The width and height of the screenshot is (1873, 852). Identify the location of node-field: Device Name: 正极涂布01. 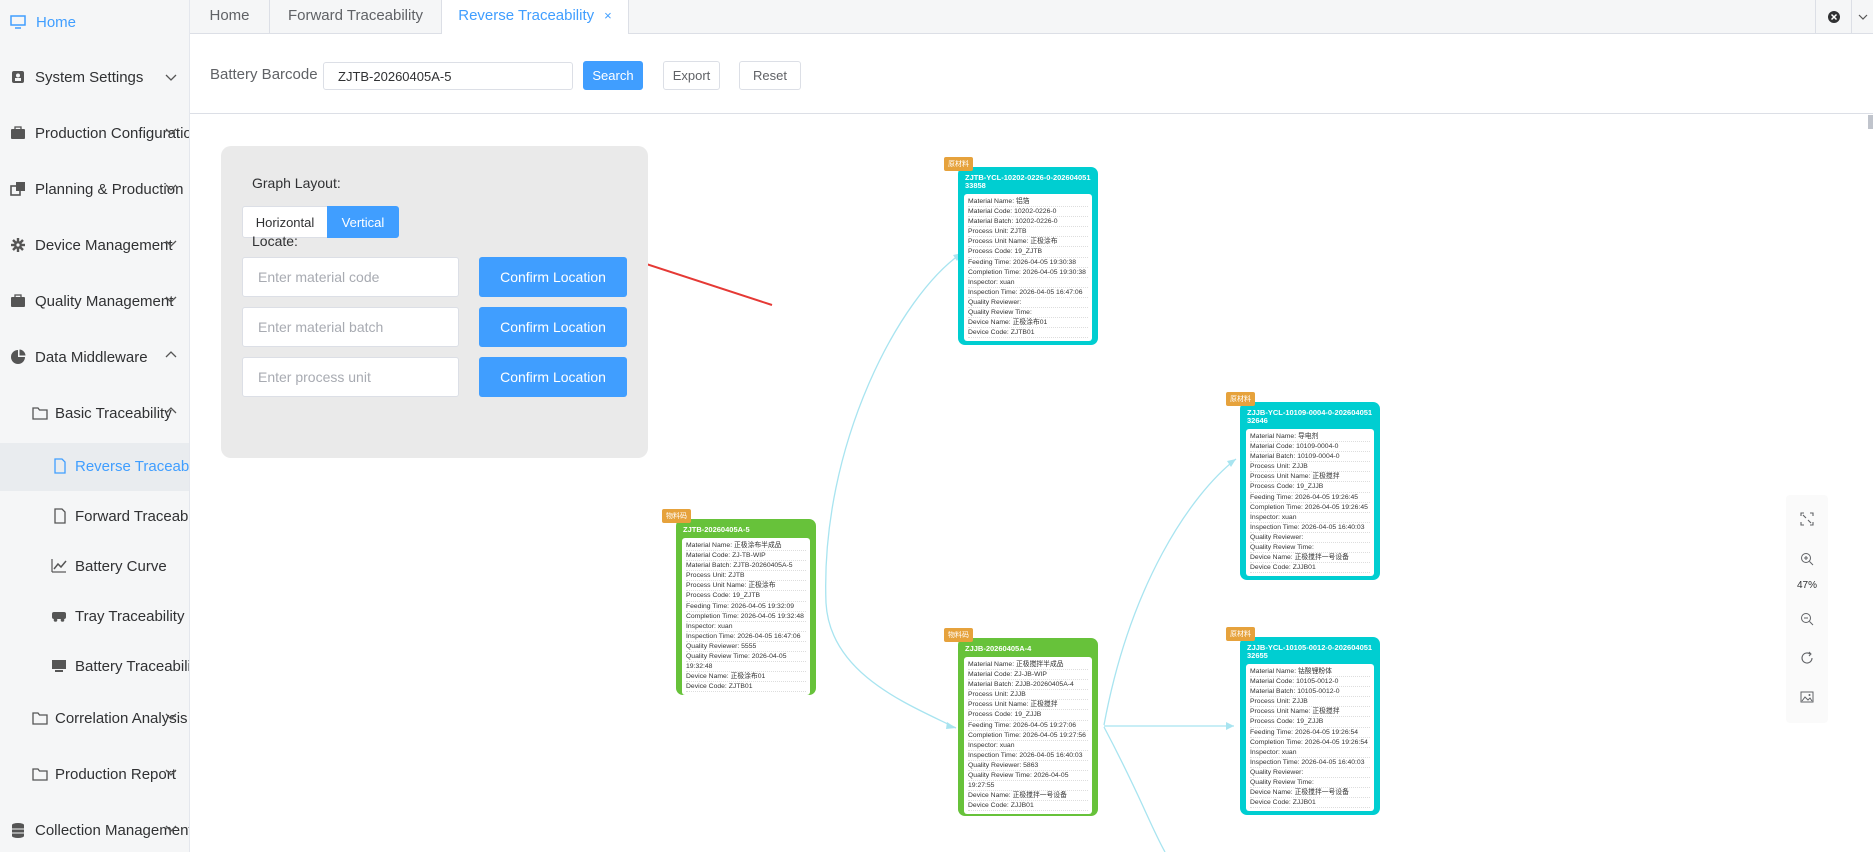
(746, 677).